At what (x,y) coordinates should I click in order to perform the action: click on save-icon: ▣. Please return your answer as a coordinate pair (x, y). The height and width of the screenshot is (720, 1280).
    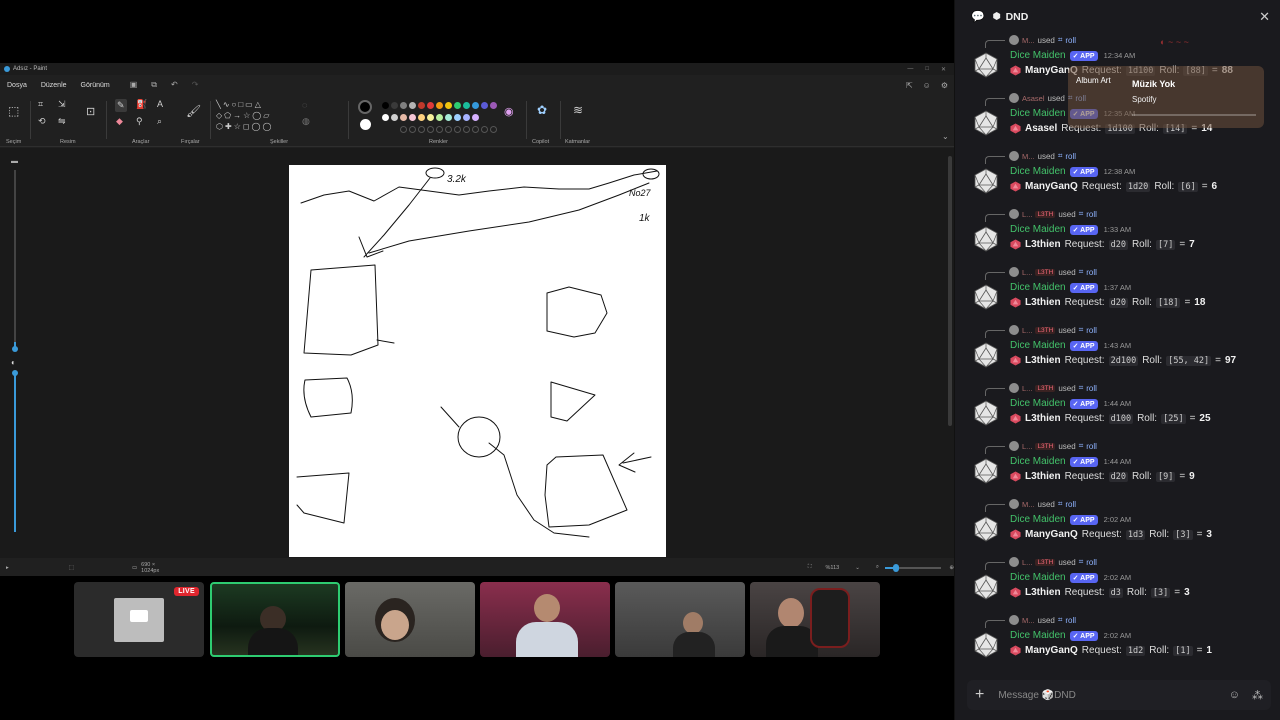
    Looking at the image, I should click on (134, 85).